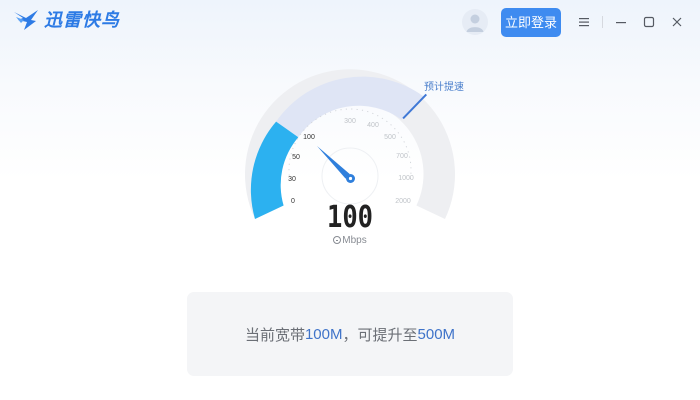  Describe the element at coordinates (350, 217) in the screenshot. I see `current-speed-value: 100` at that location.